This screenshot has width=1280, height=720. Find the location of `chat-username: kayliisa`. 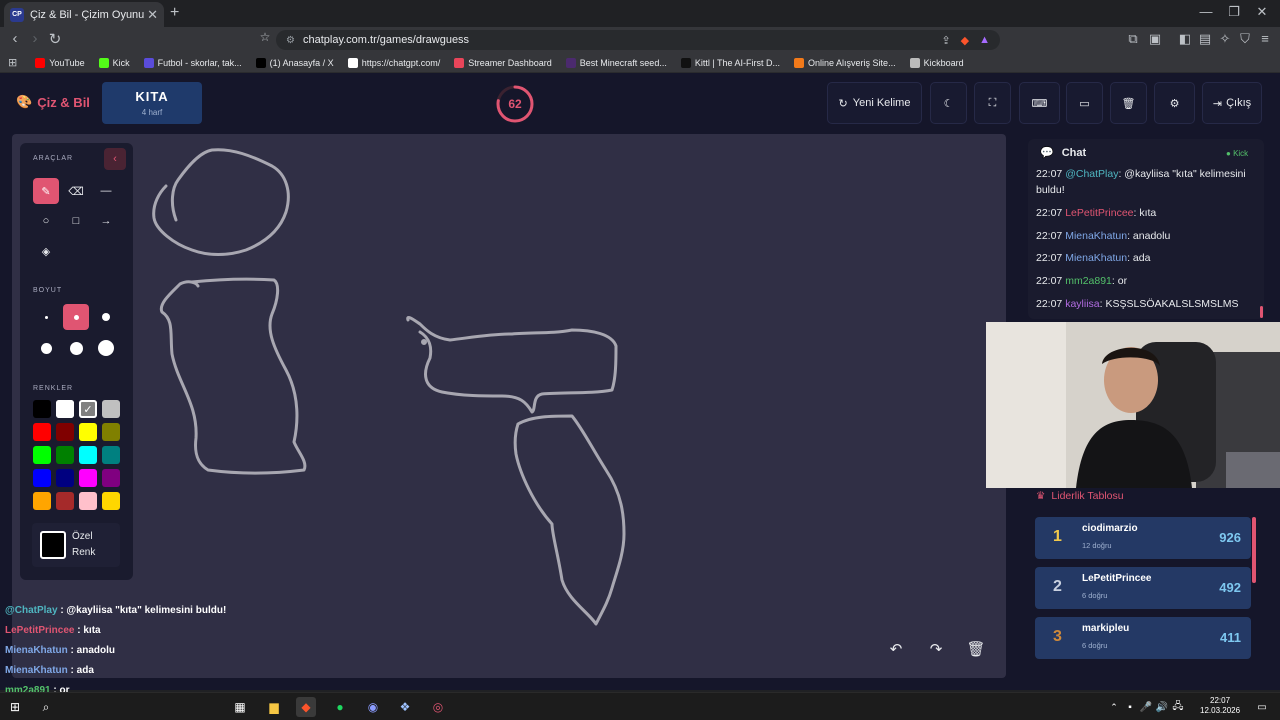

chat-username: kayliisa is located at coordinates (1082, 304).